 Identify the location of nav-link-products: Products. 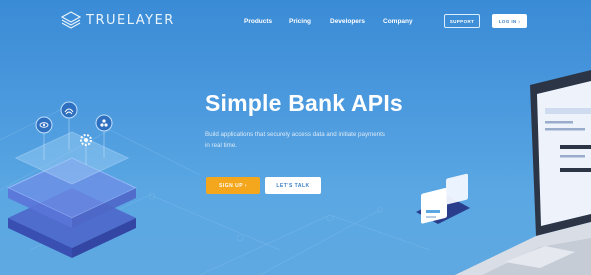
(258, 21).